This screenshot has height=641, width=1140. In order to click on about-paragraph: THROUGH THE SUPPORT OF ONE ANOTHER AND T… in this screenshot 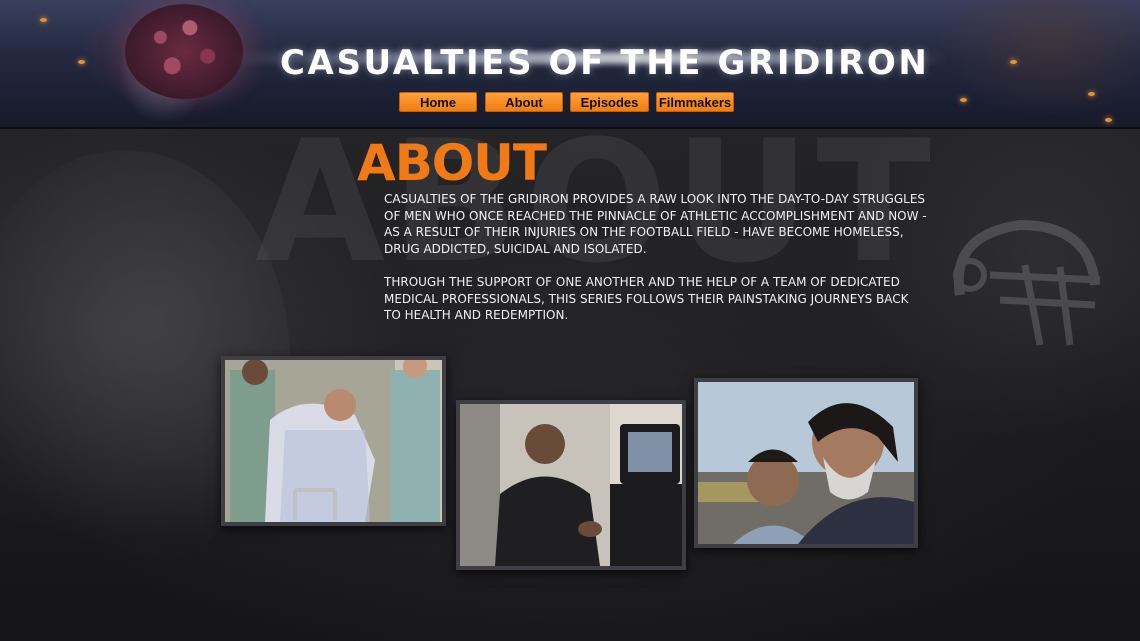, I will do `click(646, 298)`.